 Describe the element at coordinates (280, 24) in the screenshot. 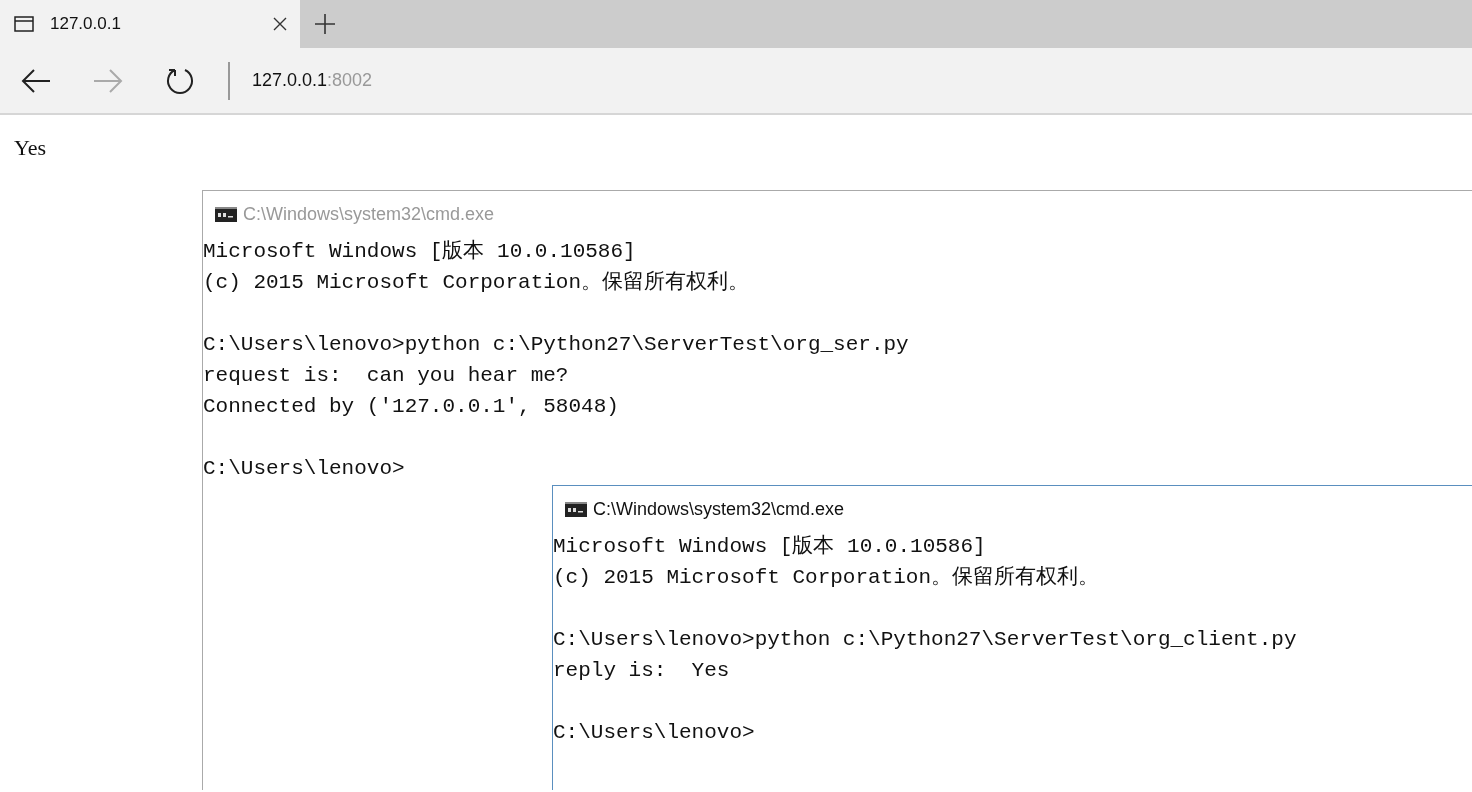

I see `close-icon` at that location.